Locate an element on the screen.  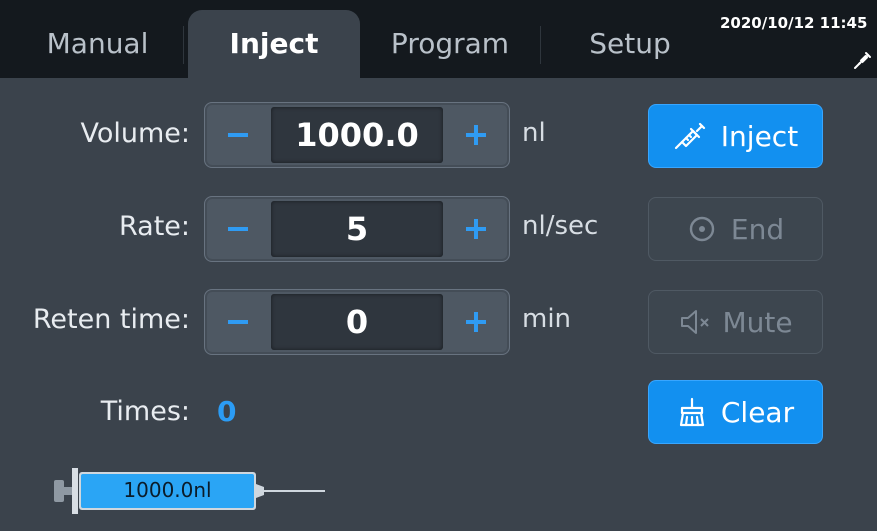
syringe-volume-label: 1000.0nl is located at coordinates (167, 490).